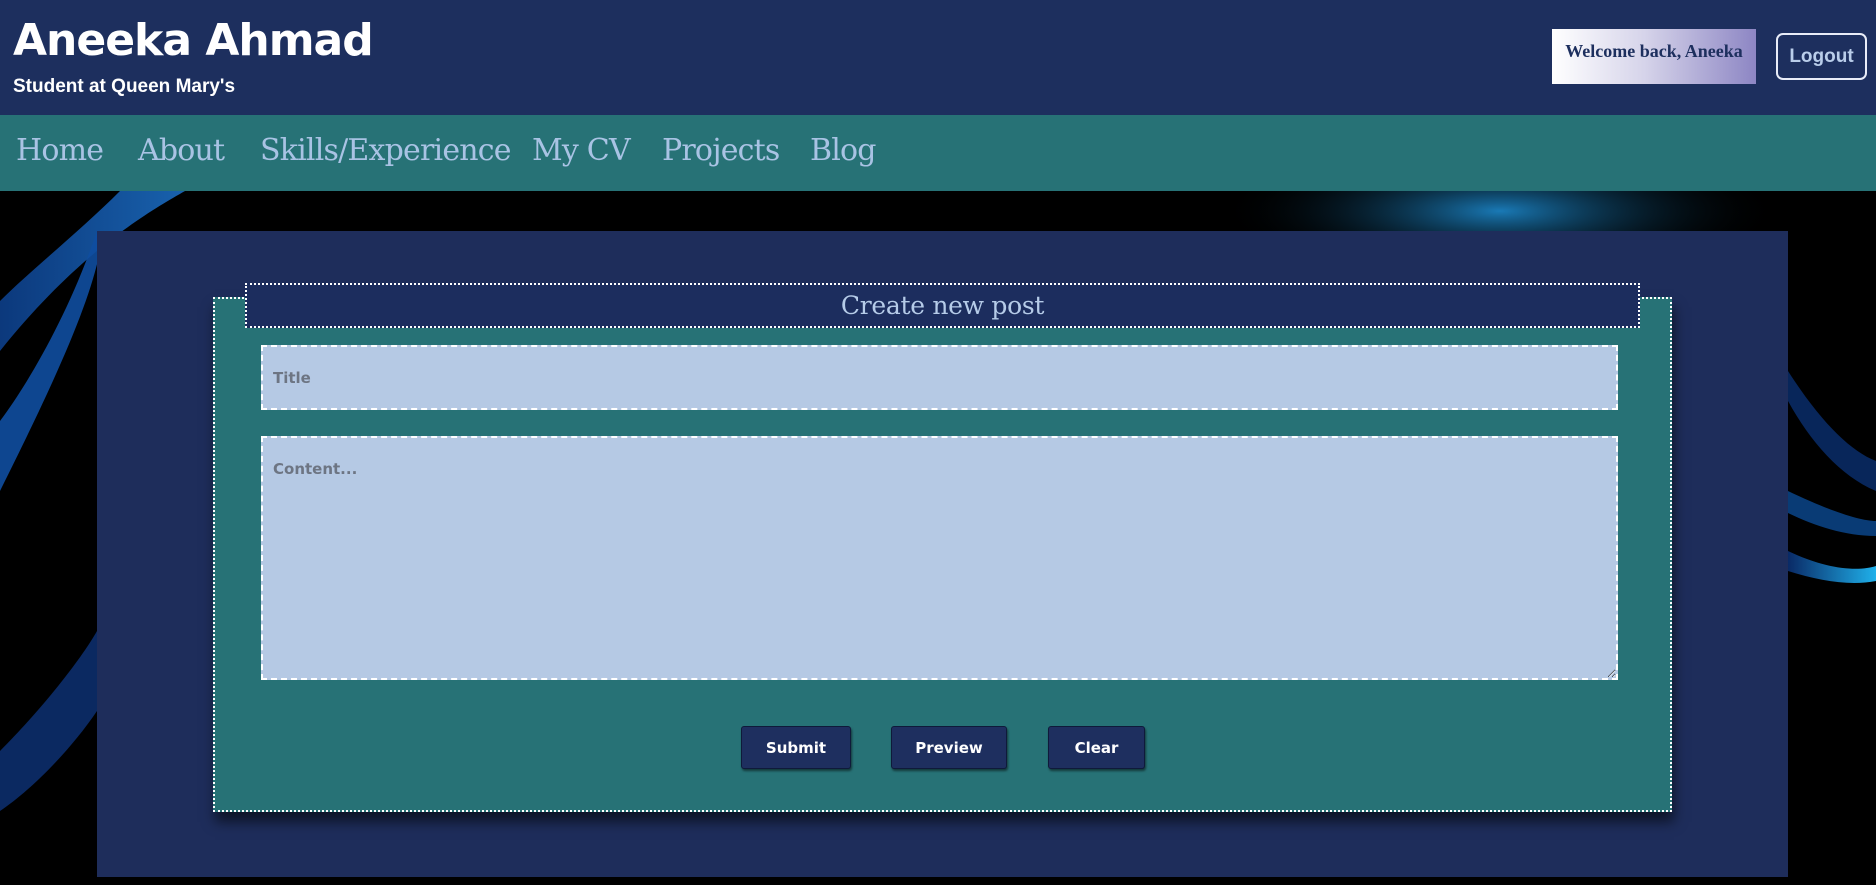 The width and height of the screenshot is (1876, 885). I want to click on submit-button: Submit, so click(796, 747).